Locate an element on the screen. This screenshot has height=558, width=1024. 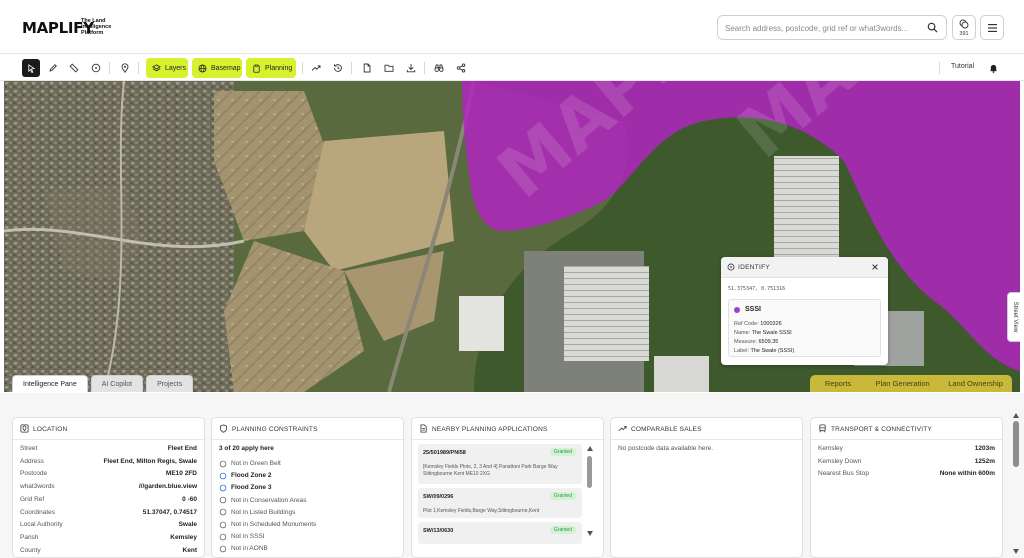
binoculars-button is located at coordinates (439, 68).